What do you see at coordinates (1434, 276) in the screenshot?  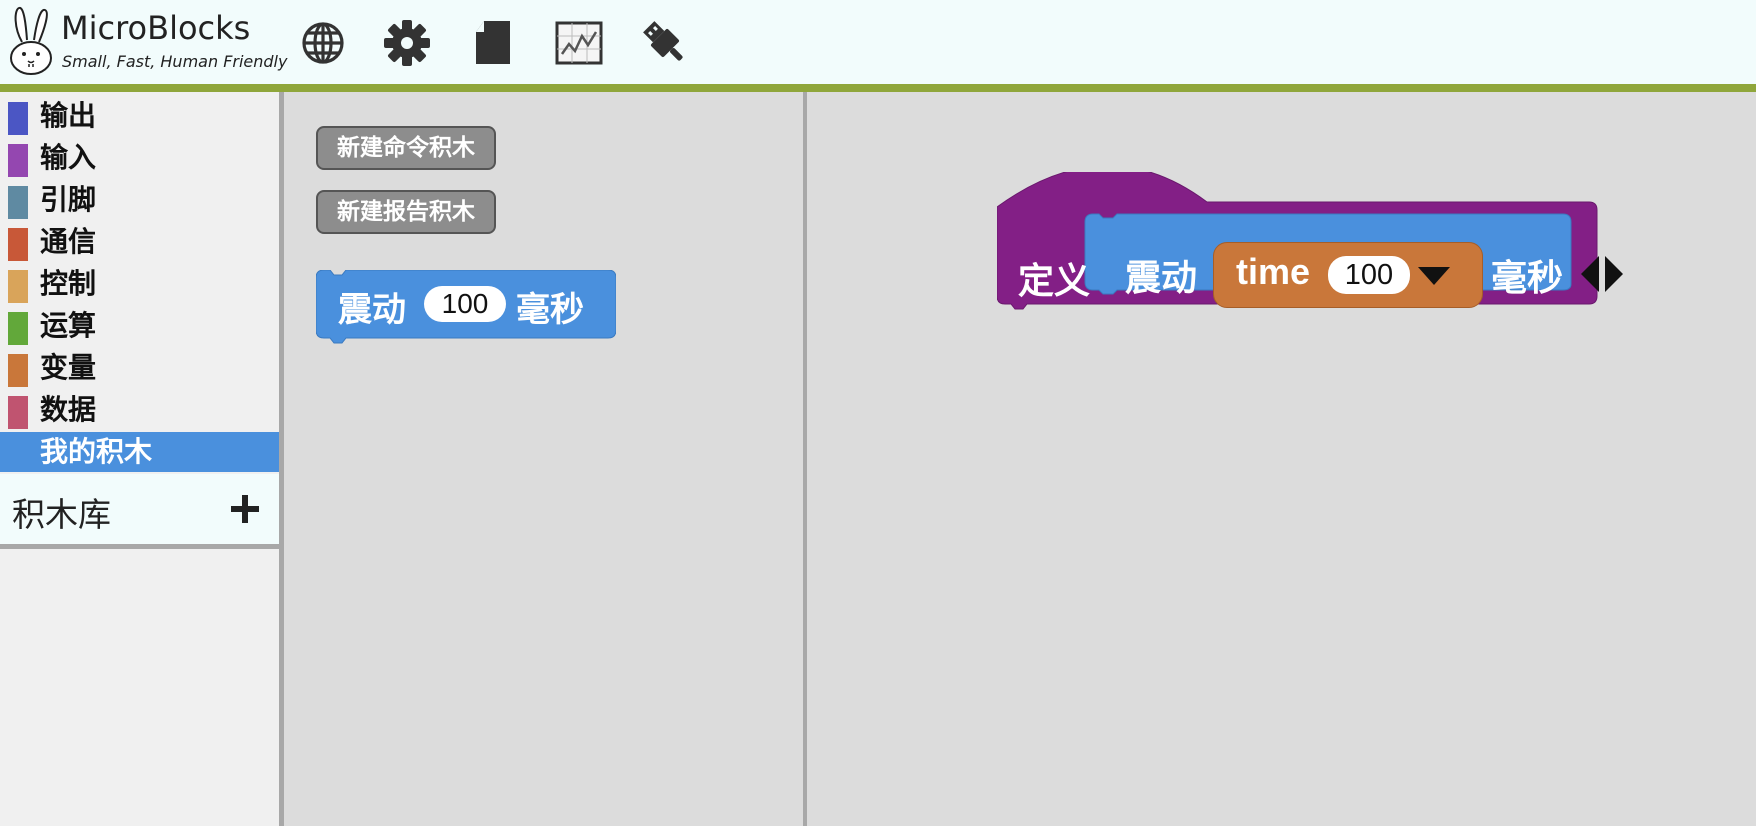 I see `dropdown-triangle-icon` at bounding box center [1434, 276].